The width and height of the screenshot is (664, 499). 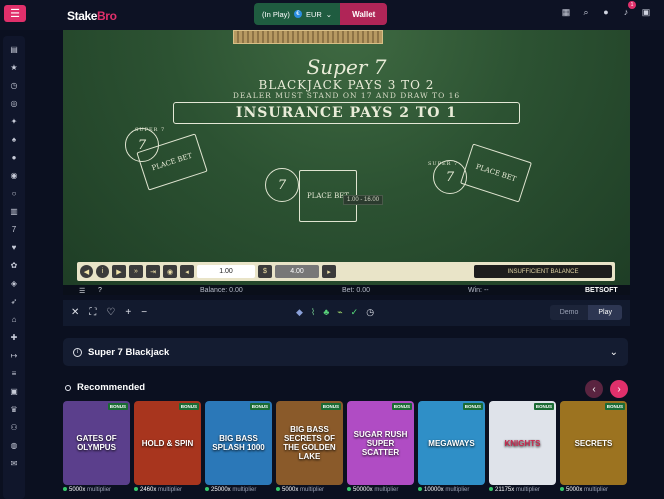 I want to click on game-card: BONUS KNIGHTS, so click(x=522, y=443).